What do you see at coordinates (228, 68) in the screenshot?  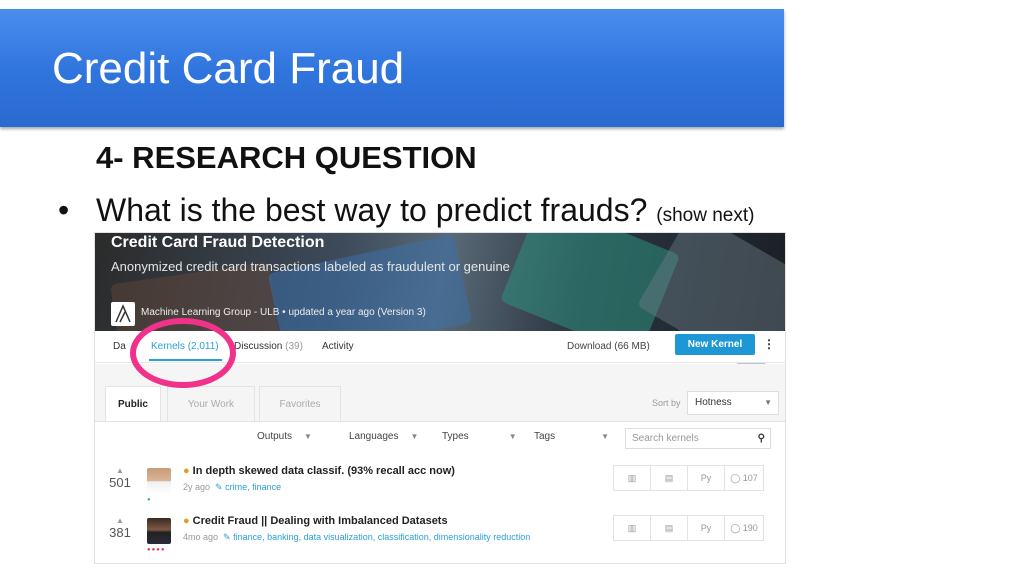 I see `slide-title: Credit Card Fraud` at bounding box center [228, 68].